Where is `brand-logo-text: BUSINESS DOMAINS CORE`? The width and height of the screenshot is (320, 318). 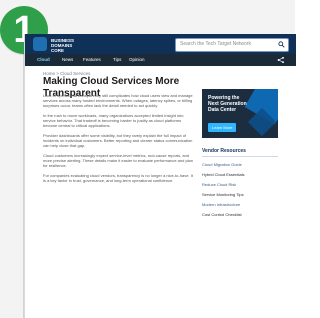
brand-logo-text: BUSINESS DOMAINS CORE is located at coordinates (62, 45).